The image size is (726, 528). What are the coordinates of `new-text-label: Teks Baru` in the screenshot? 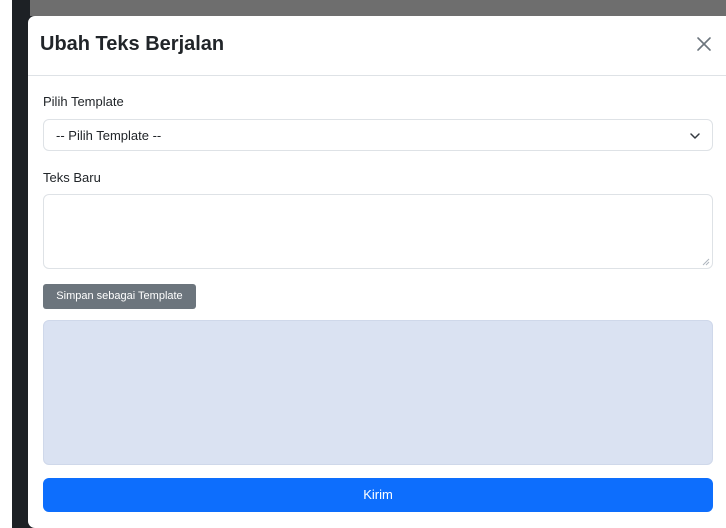 It's located at (72, 177).